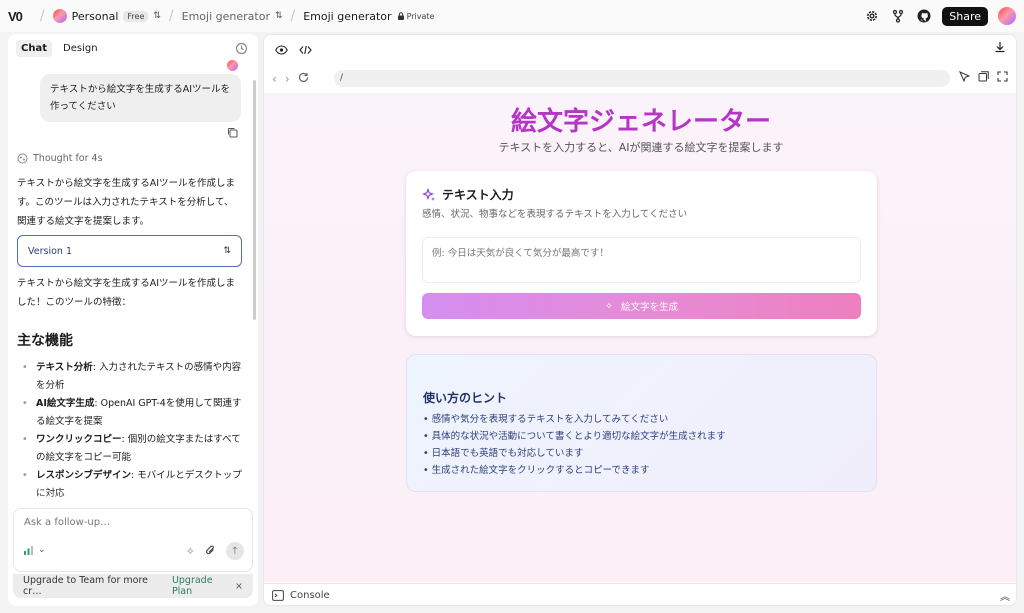 The image size is (1024, 613). What do you see at coordinates (1002, 78) in the screenshot?
I see `fullscreen-icon` at bounding box center [1002, 78].